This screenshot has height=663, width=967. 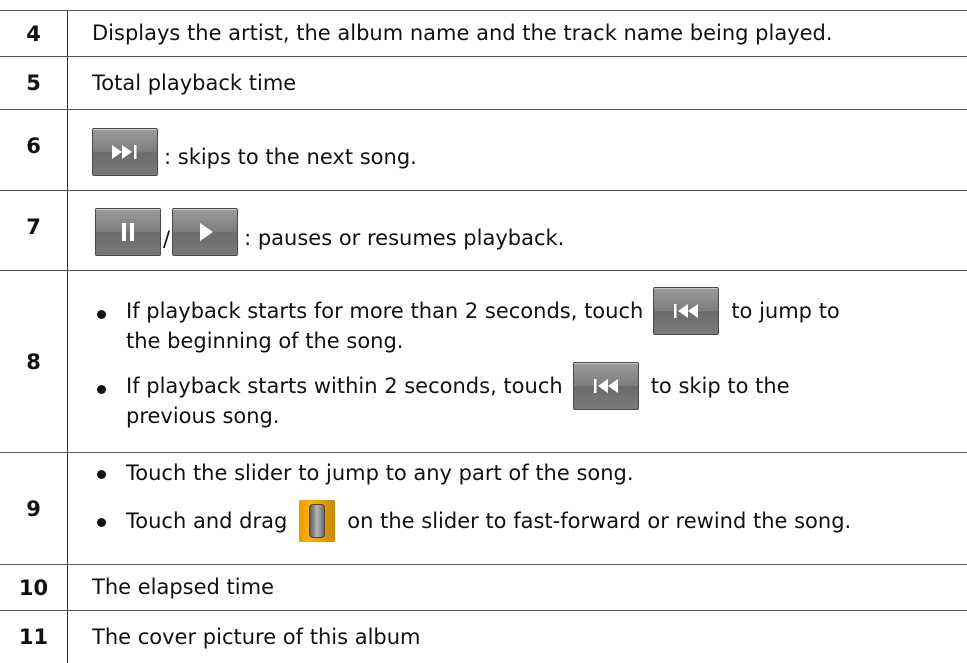 What do you see at coordinates (524, 83) in the screenshot?
I see `row-description: Total playback time` at bounding box center [524, 83].